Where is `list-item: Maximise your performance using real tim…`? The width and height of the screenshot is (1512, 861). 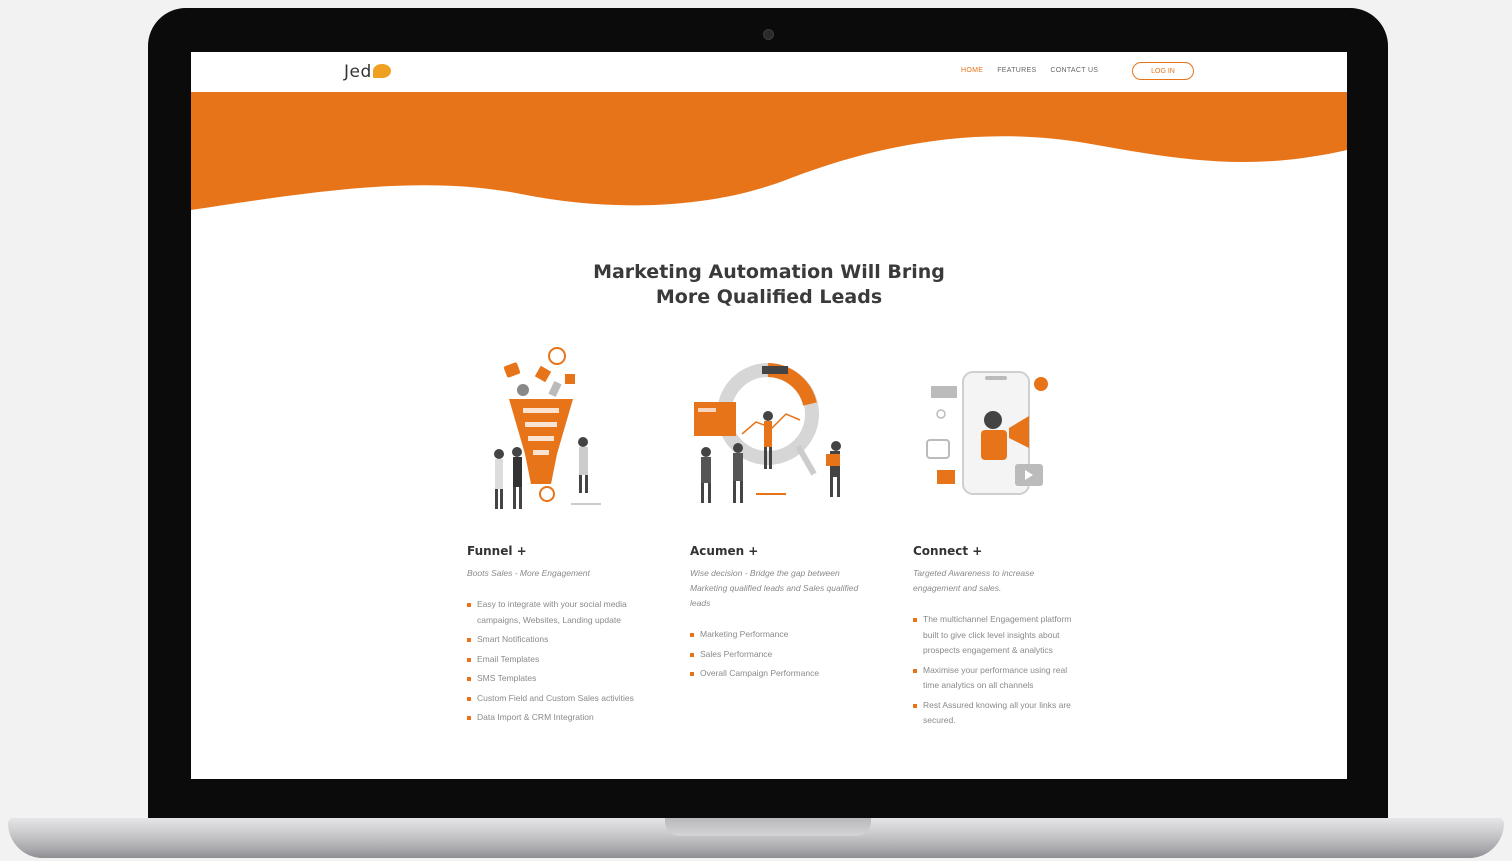 list-item: Maximise your performance using real tim… is located at coordinates (998, 678).